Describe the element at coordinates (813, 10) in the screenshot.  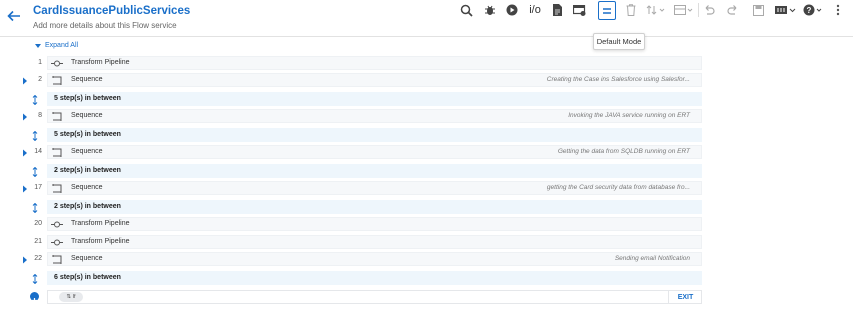
I see `help-icon: ?` at that location.